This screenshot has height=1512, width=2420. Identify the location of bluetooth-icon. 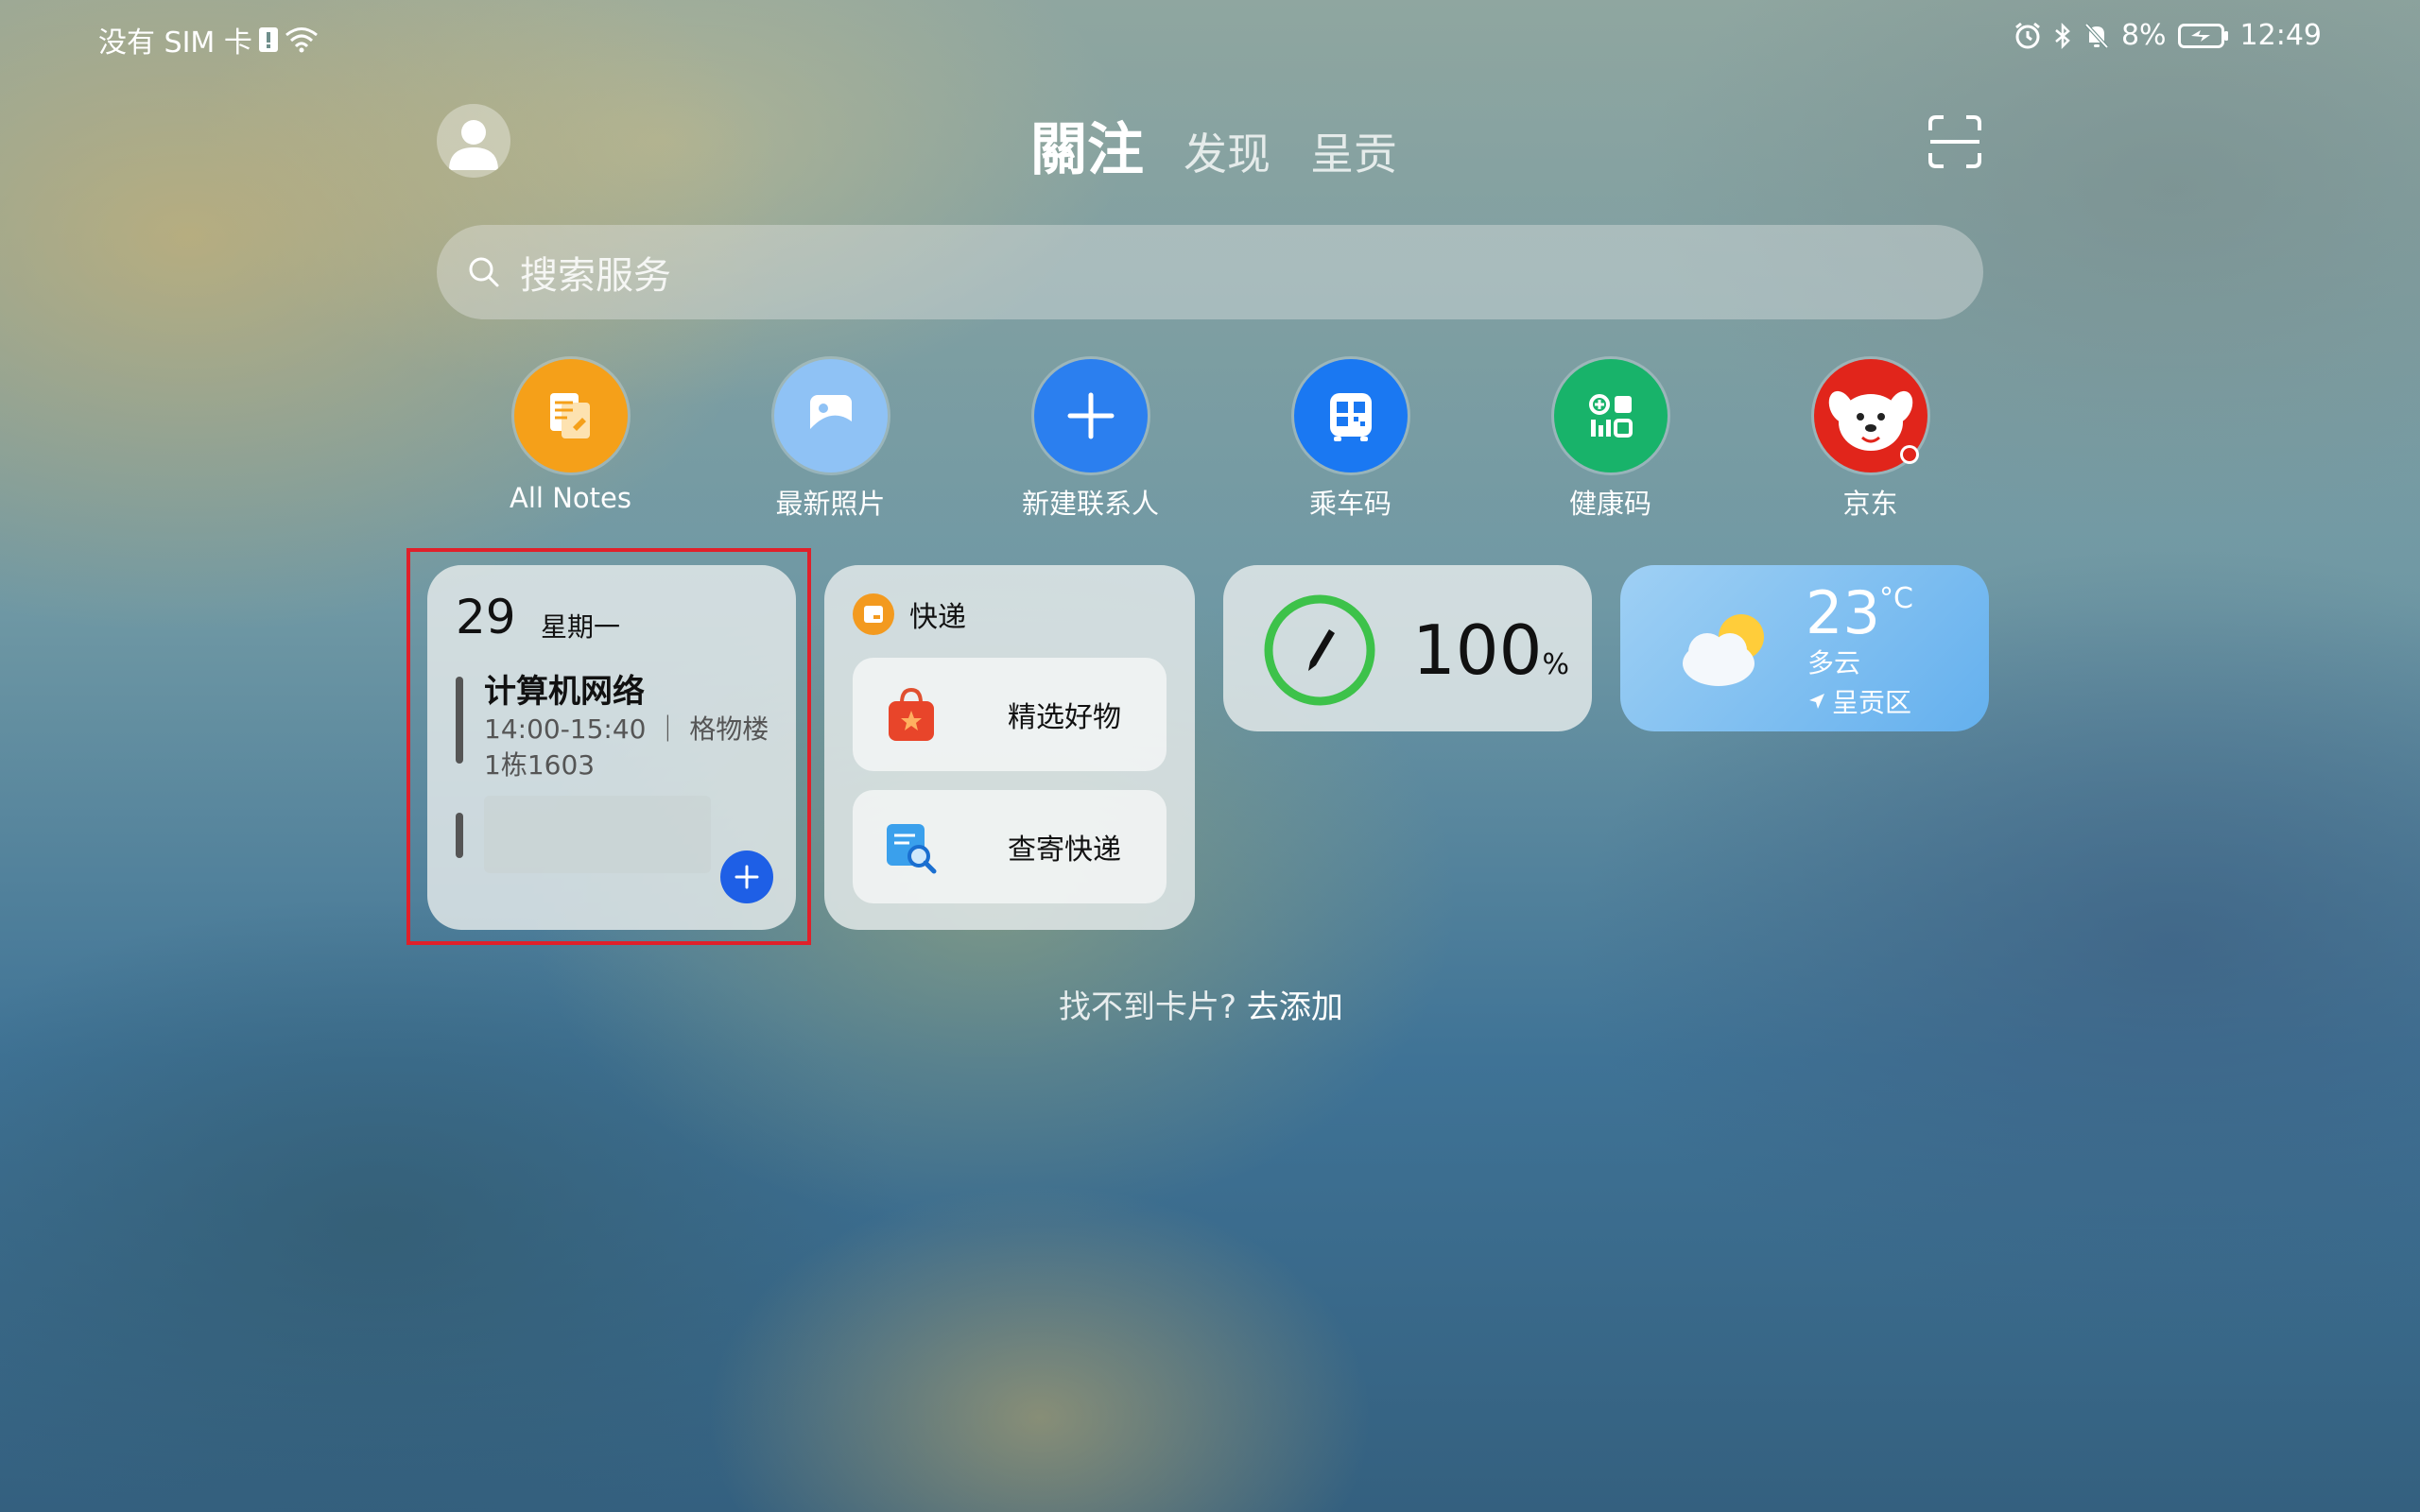
(2062, 36).